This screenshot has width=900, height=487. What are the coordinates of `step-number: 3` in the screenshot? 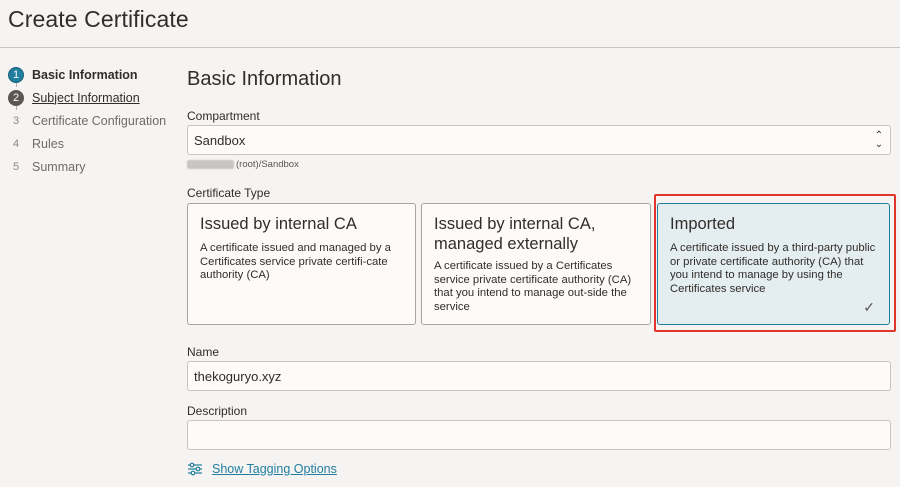 It's located at (16, 120).